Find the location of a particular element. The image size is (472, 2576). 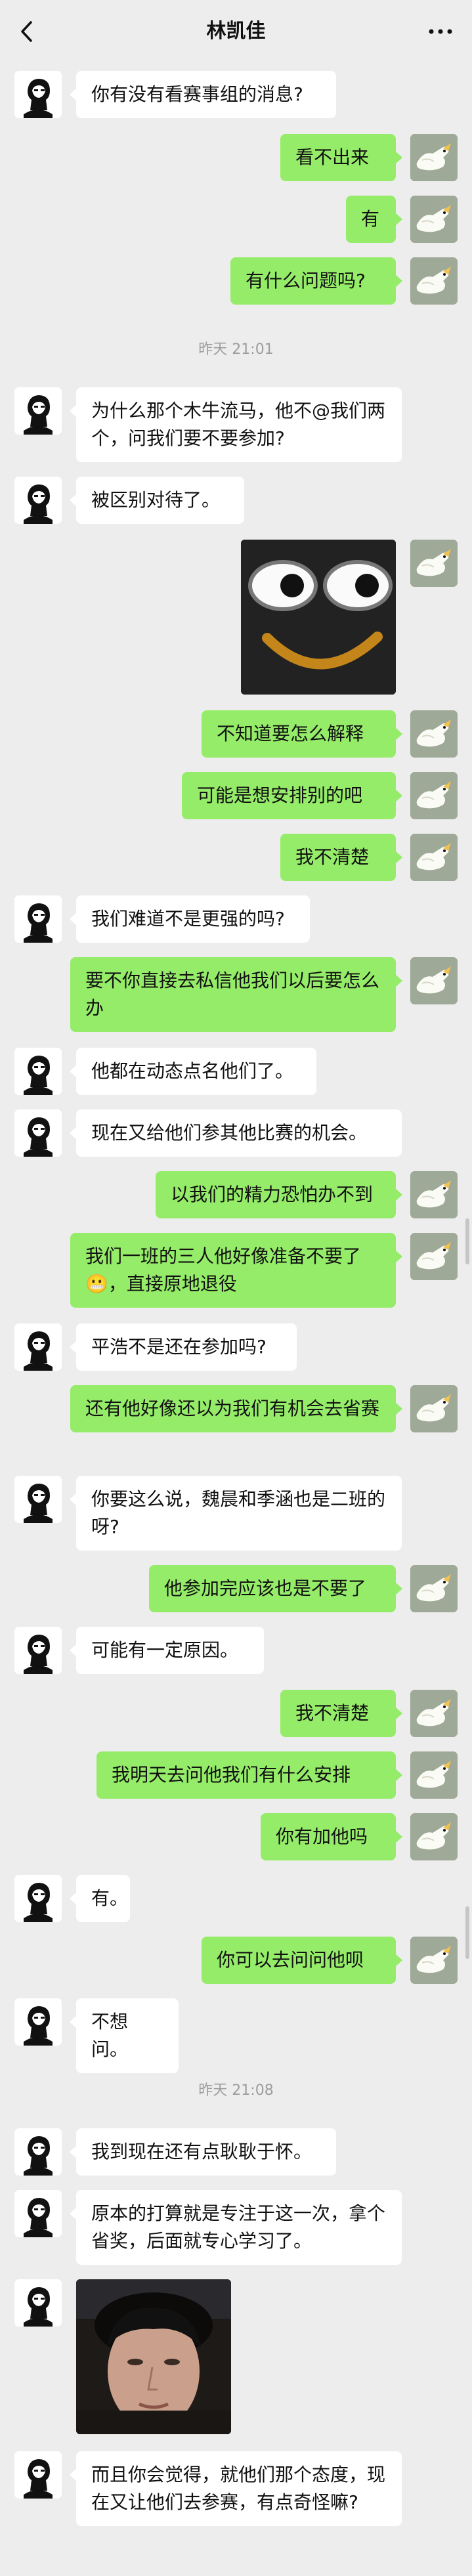

message-row: 还有他好像还以为我们有机会去省赛 is located at coordinates (264, 1408).